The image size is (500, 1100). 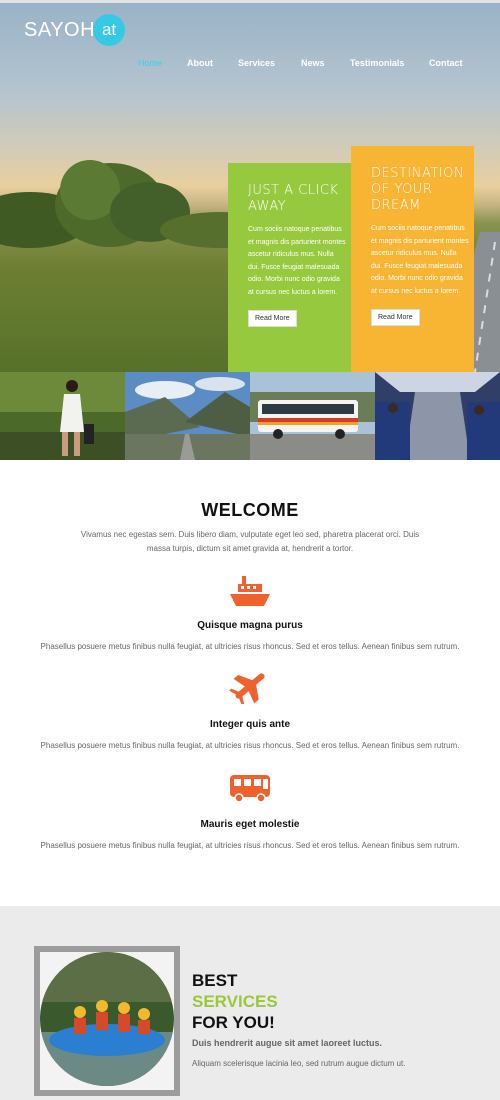 What do you see at coordinates (446, 63) in the screenshot?
I see `nav-contact: Contact` at bounding box center [446, 63].